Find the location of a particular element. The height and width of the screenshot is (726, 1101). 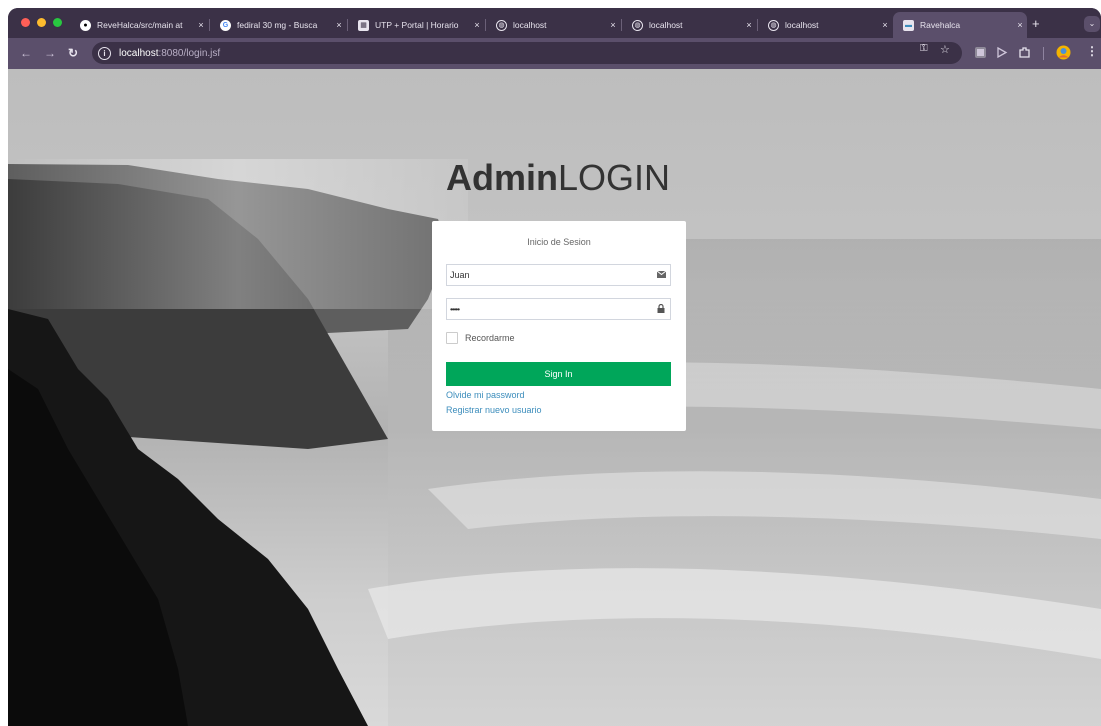

forgot-password-link: Olvide mi password is located at coordinates (485, 395).